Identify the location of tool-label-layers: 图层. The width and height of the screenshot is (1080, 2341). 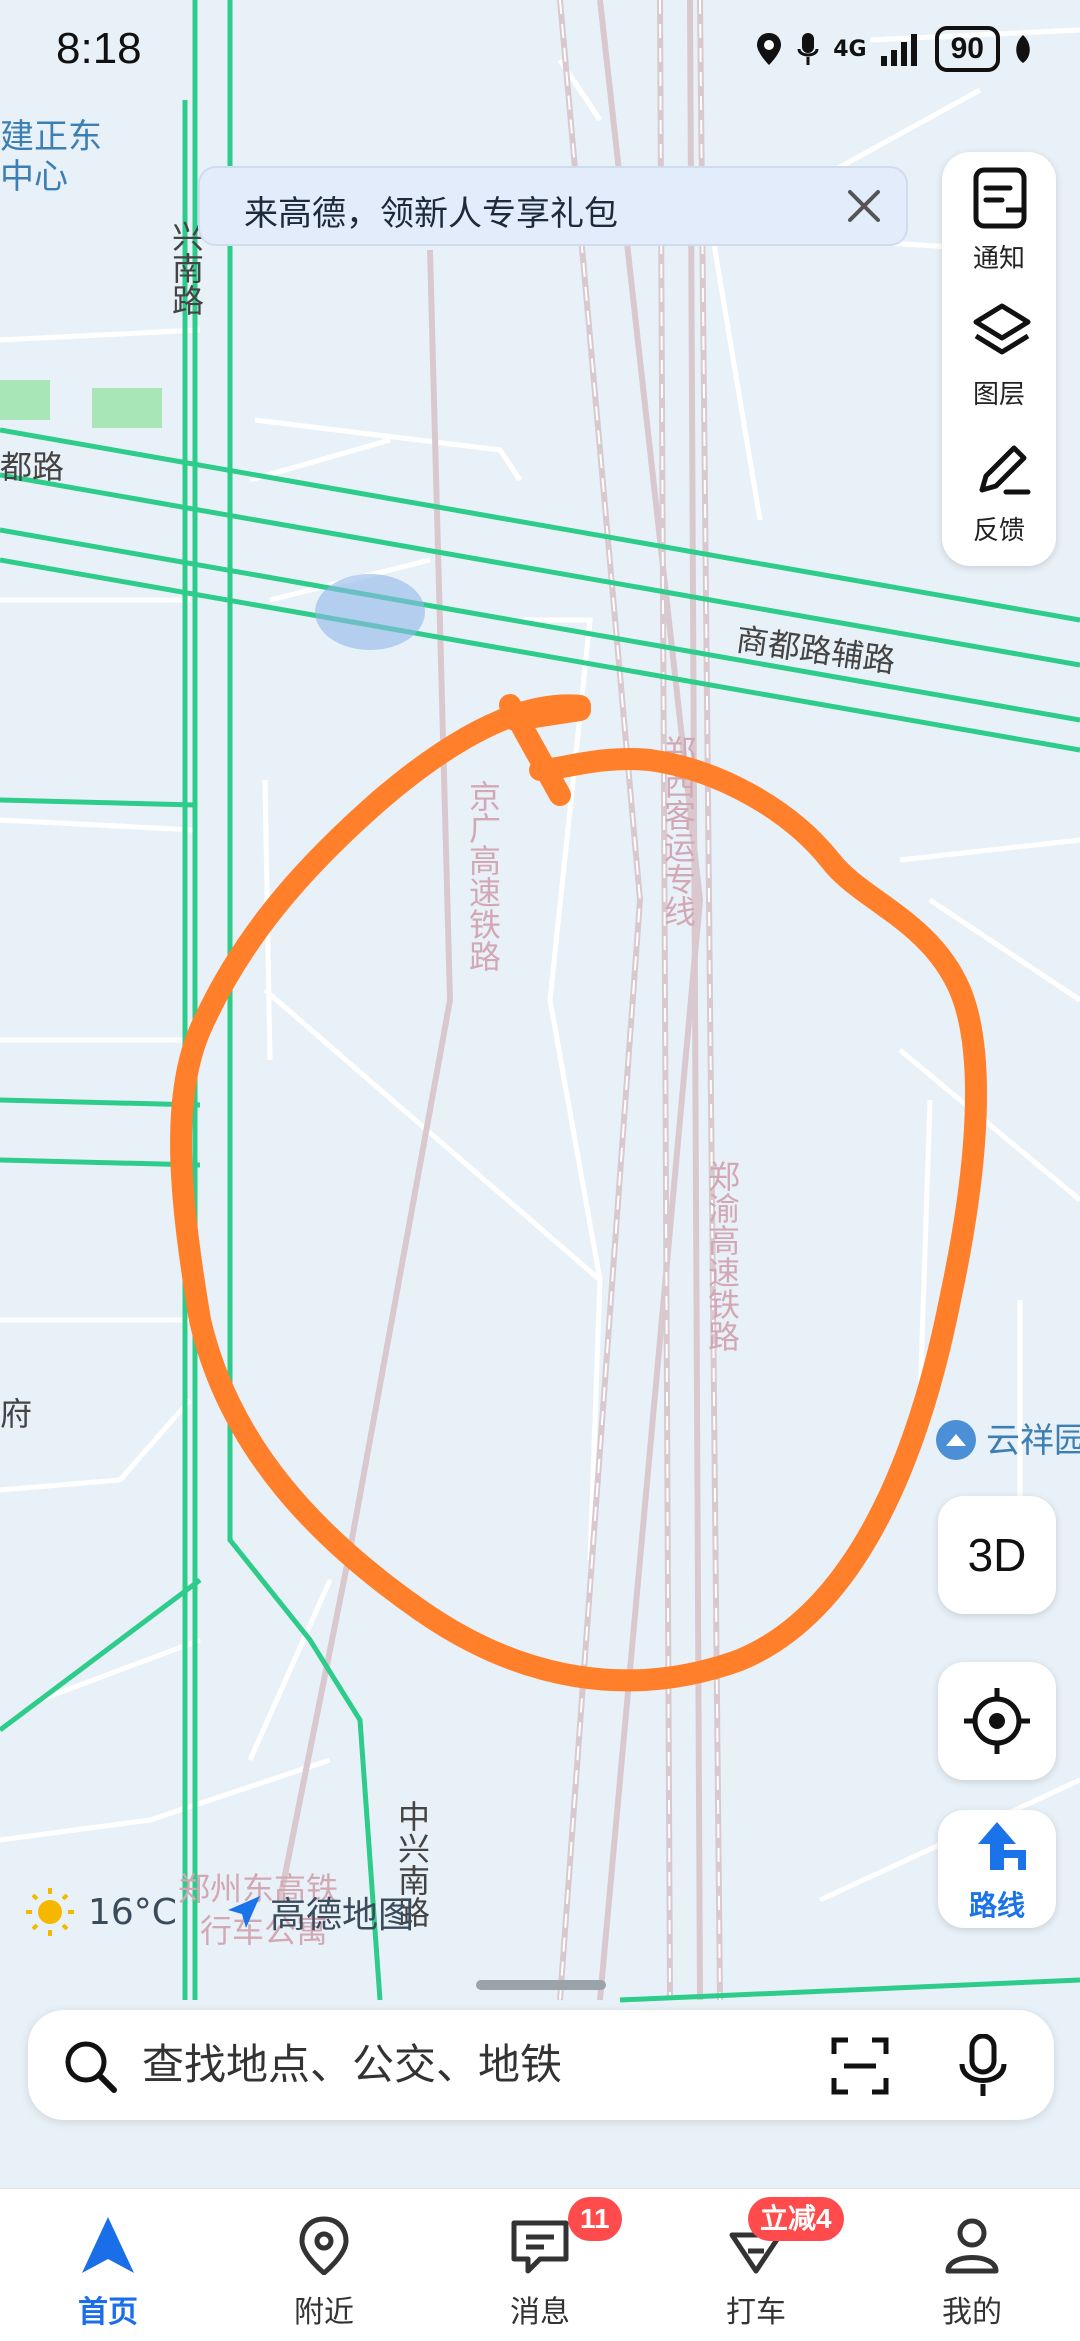
(998, 395).